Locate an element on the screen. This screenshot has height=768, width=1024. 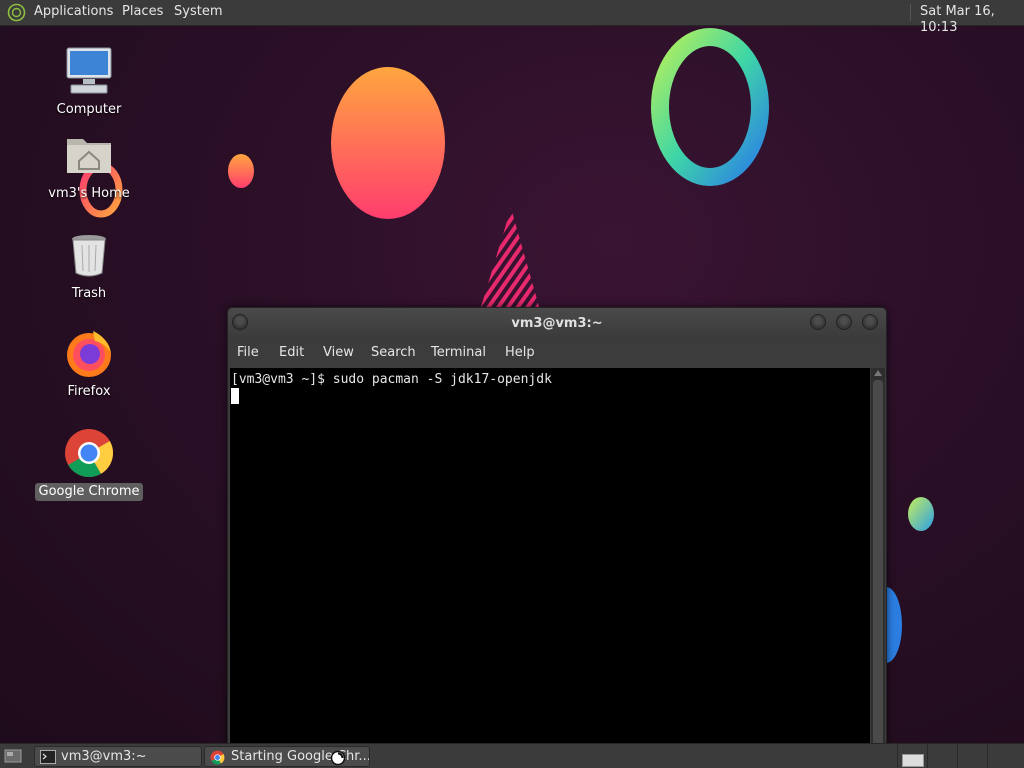
title-bar: vm3@vm3:~ is located at coordinates (557, 324).